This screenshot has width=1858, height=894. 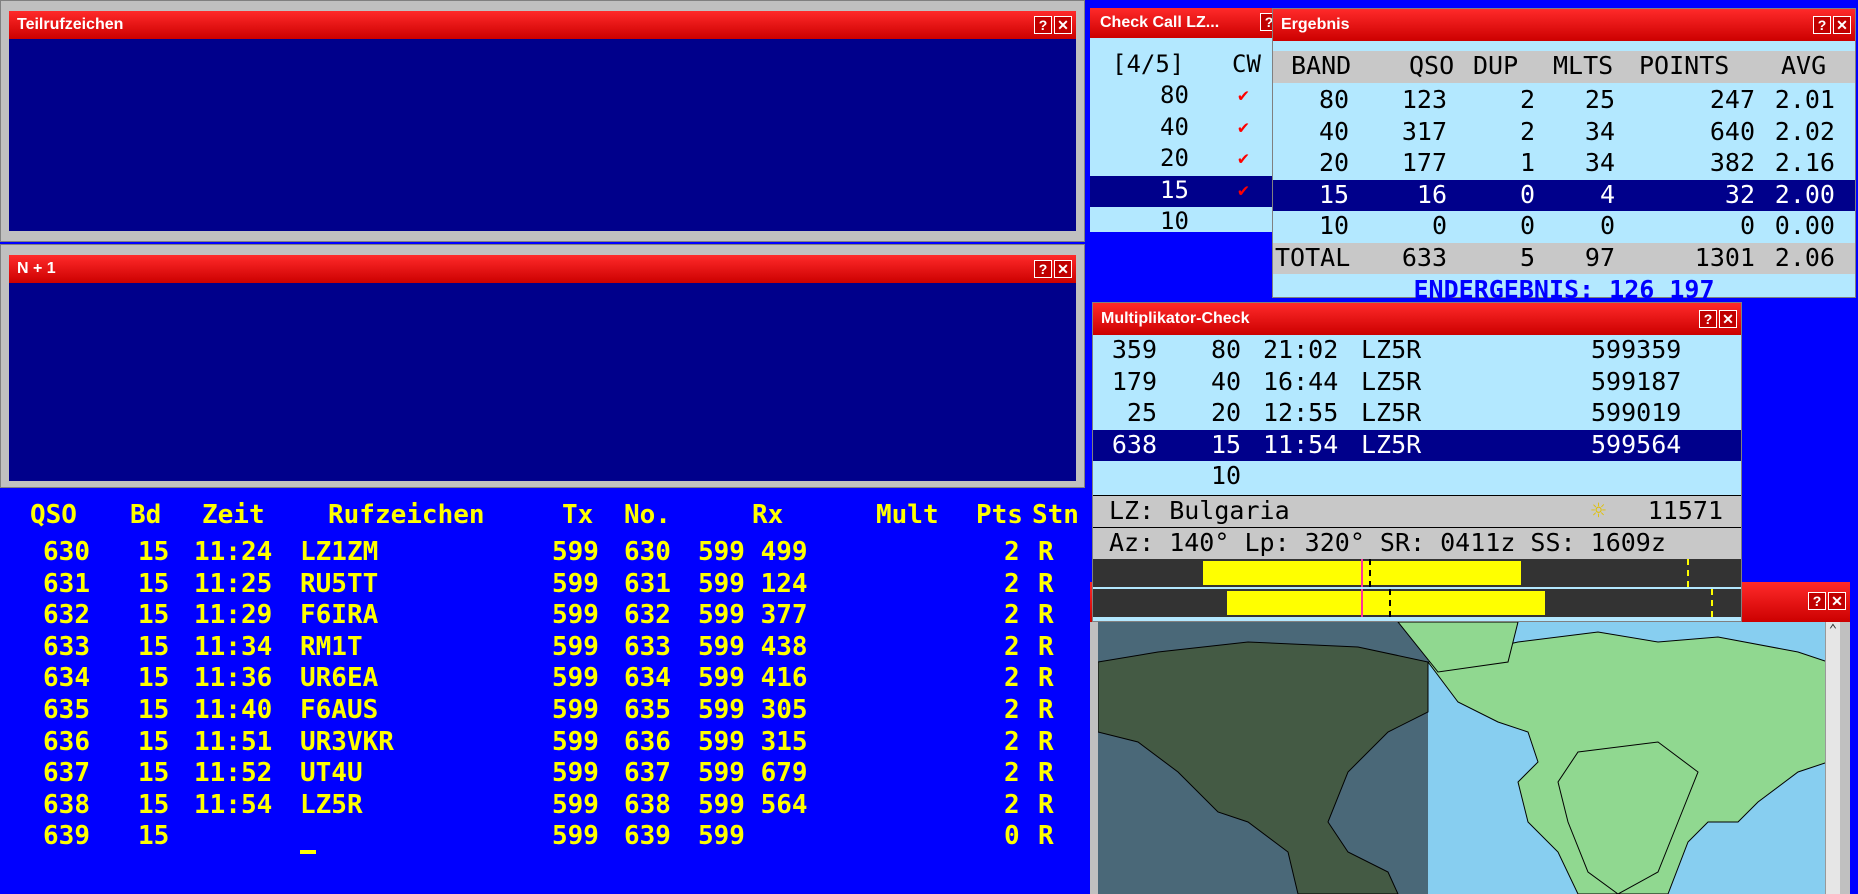 I want to click on checkcall-row: 20 ✔, so click(x=1185, y=159).